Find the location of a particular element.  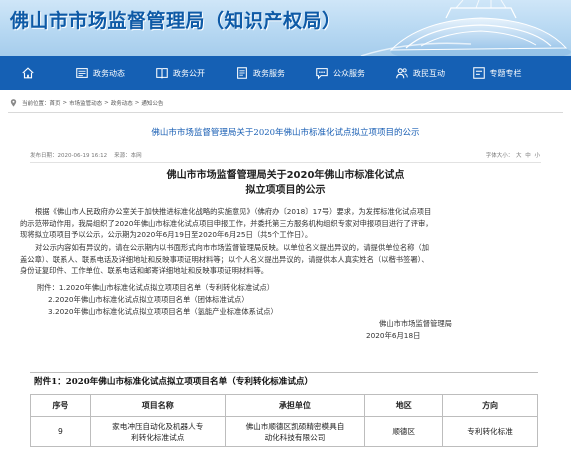

article-meta: 发布日期：2020-06-19 16:12 来源：本网 字体大小： 大 中 小 is located at coordinates (285, 156).